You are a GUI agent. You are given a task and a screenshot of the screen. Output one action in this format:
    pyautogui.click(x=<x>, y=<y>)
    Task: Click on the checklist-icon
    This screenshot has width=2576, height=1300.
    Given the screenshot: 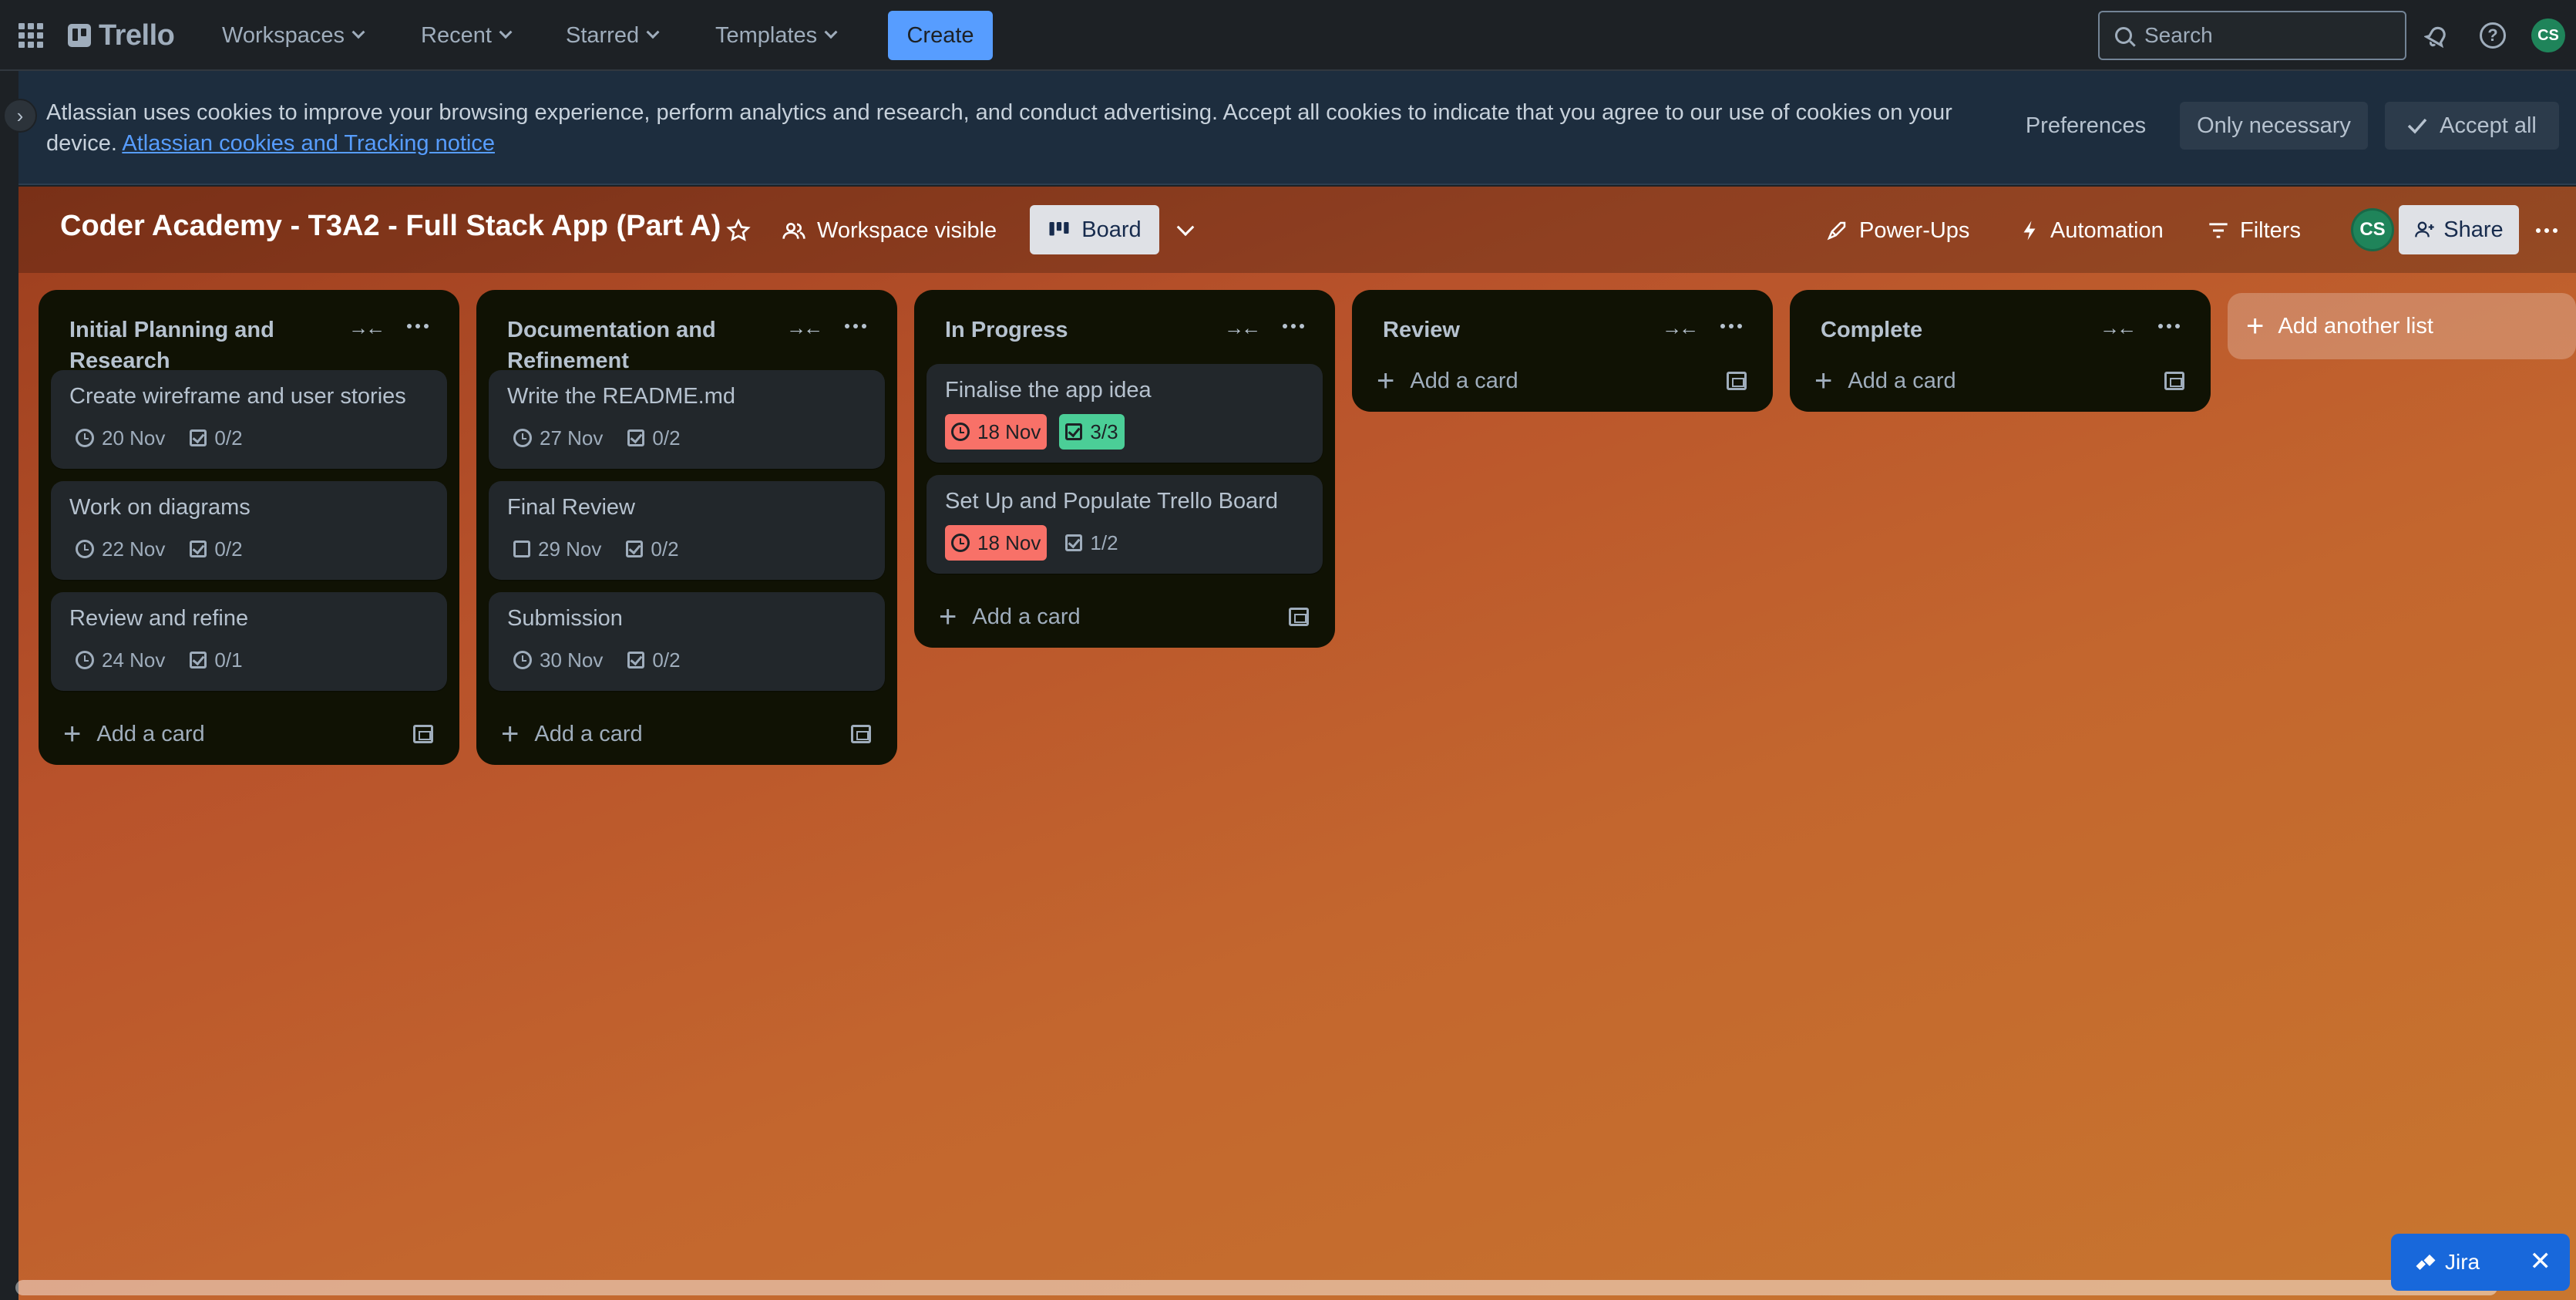 What is the action you would take?
    pyautogui.click(x=198, y=549)
    